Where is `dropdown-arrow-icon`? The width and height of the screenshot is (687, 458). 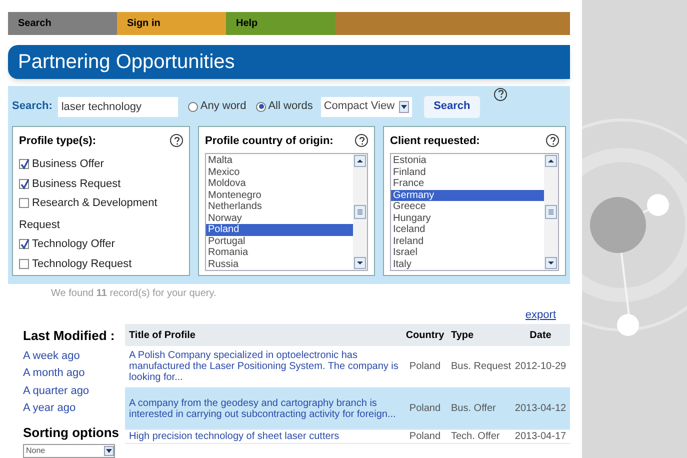 dropdown-arrow-icon is located at coordinates (109, 451).